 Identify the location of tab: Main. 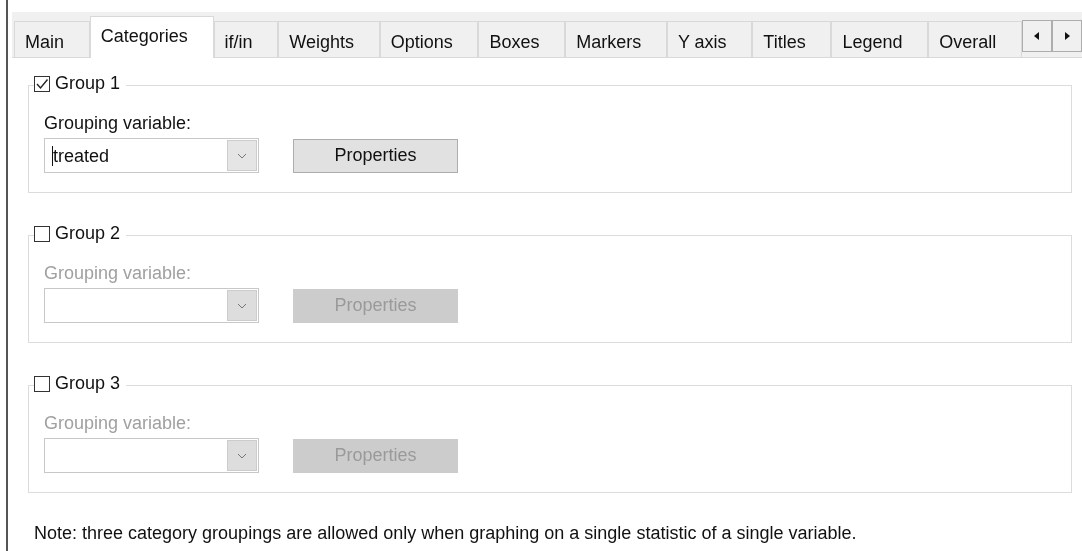
(52, 39).